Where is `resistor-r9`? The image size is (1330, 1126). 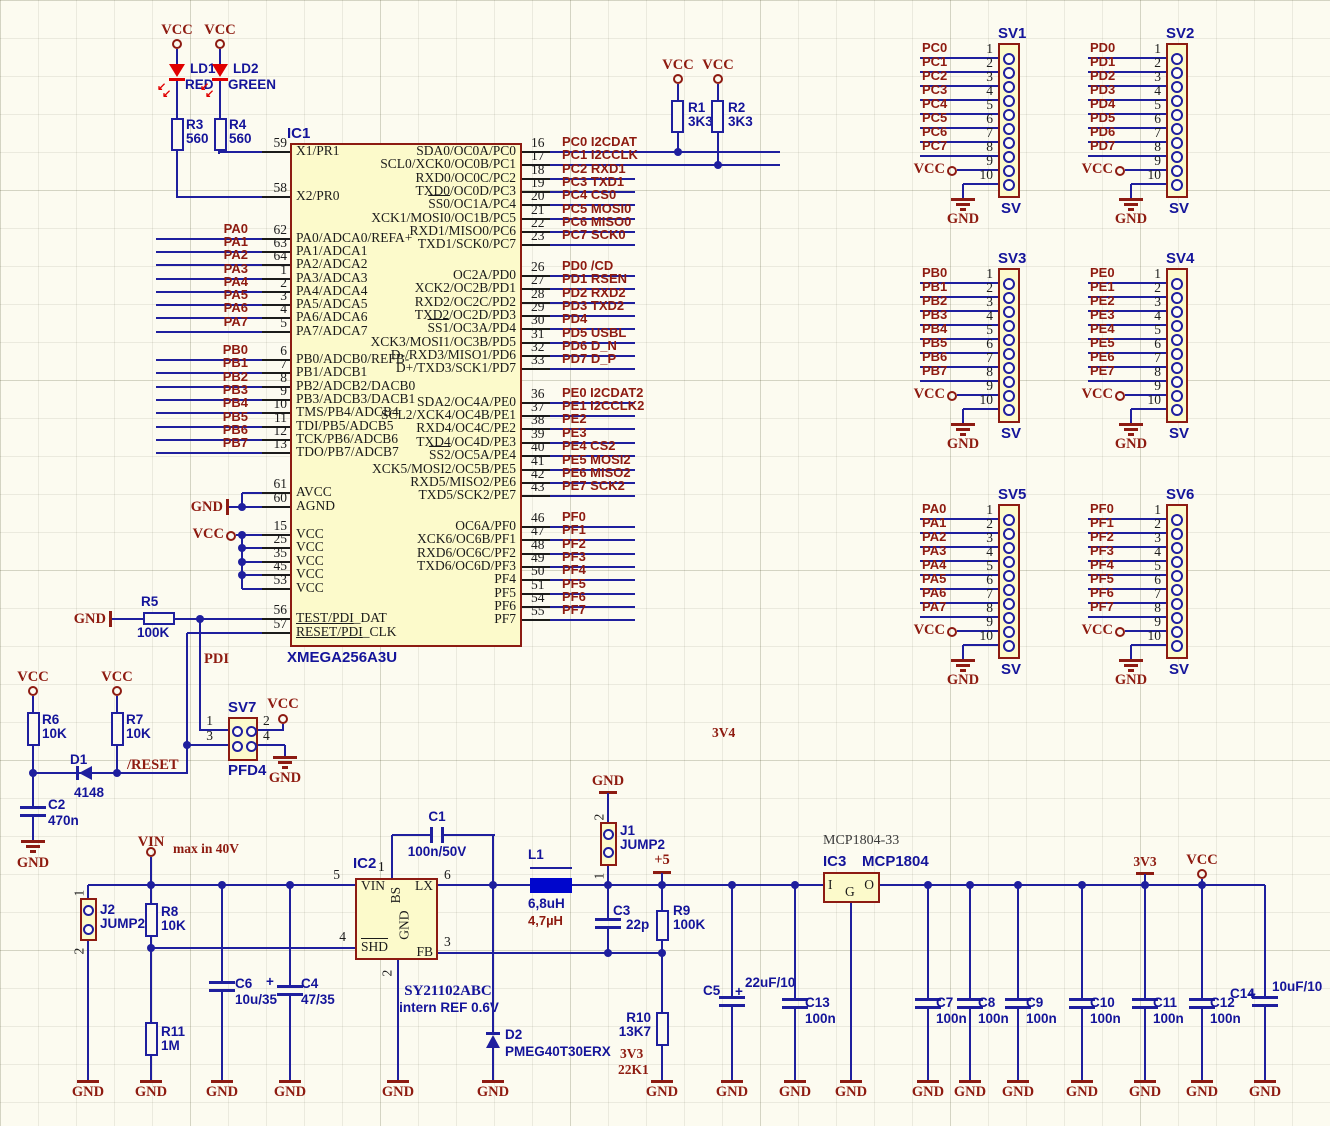
resistor-r9 is located at coordinates (662, 925).